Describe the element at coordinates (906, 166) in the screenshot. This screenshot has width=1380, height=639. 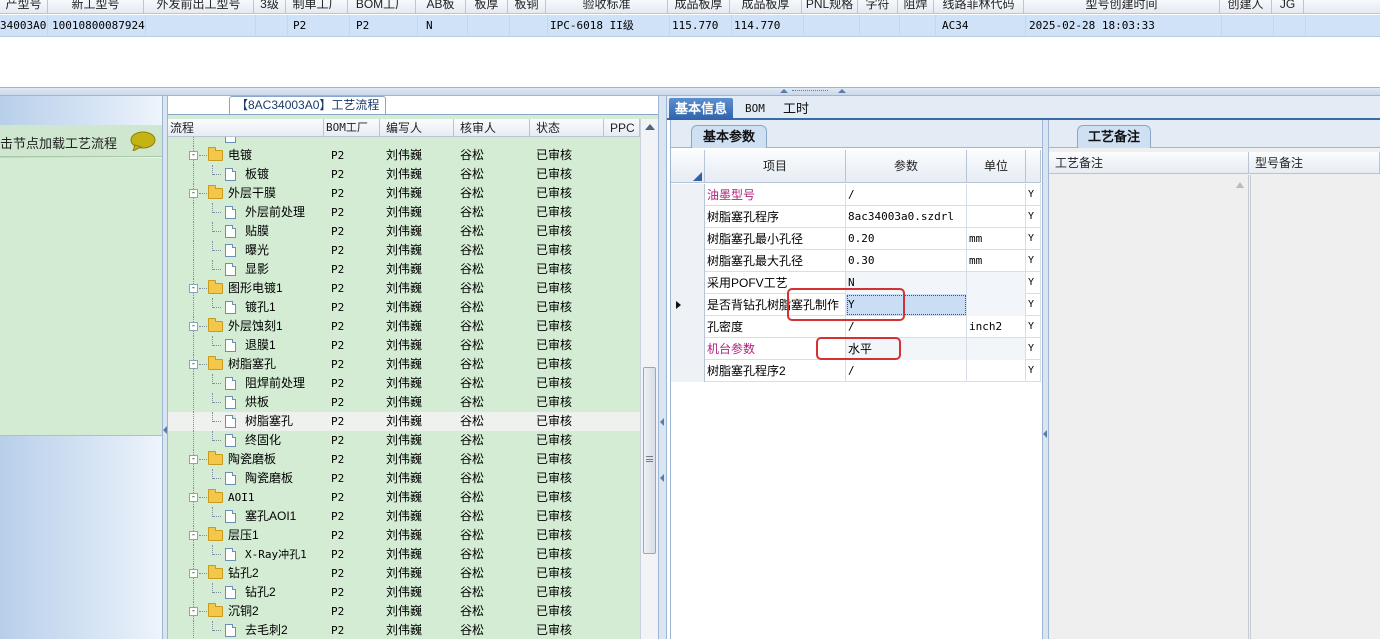
I see `col-value: 参数` at that location.